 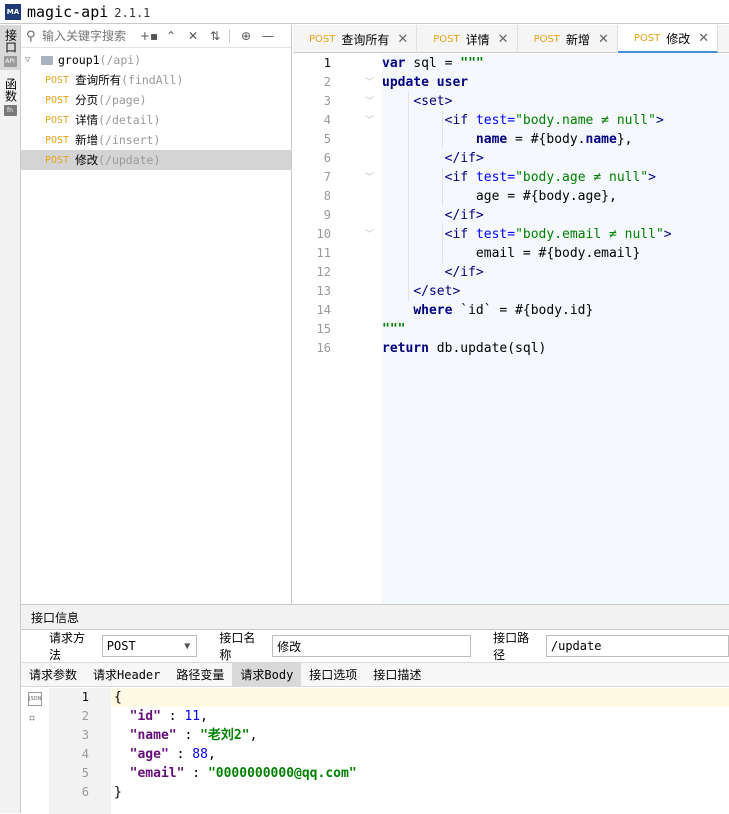 I want to click on panel-title: 接口信息, so click(x=55, y=617).